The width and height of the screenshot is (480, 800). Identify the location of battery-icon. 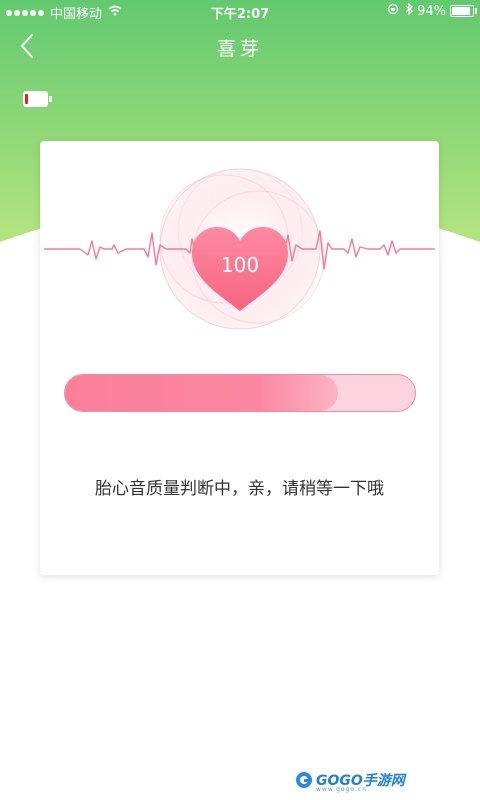
(463, 11).